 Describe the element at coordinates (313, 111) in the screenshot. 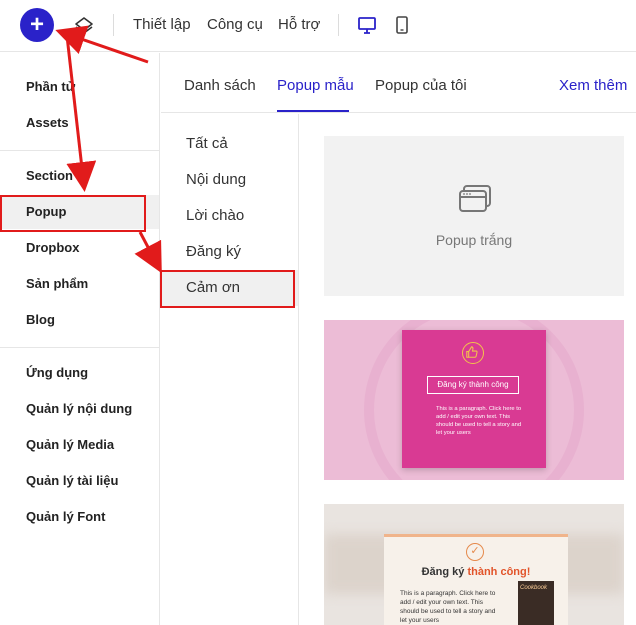

I see `active-tab-indicator` at that location.